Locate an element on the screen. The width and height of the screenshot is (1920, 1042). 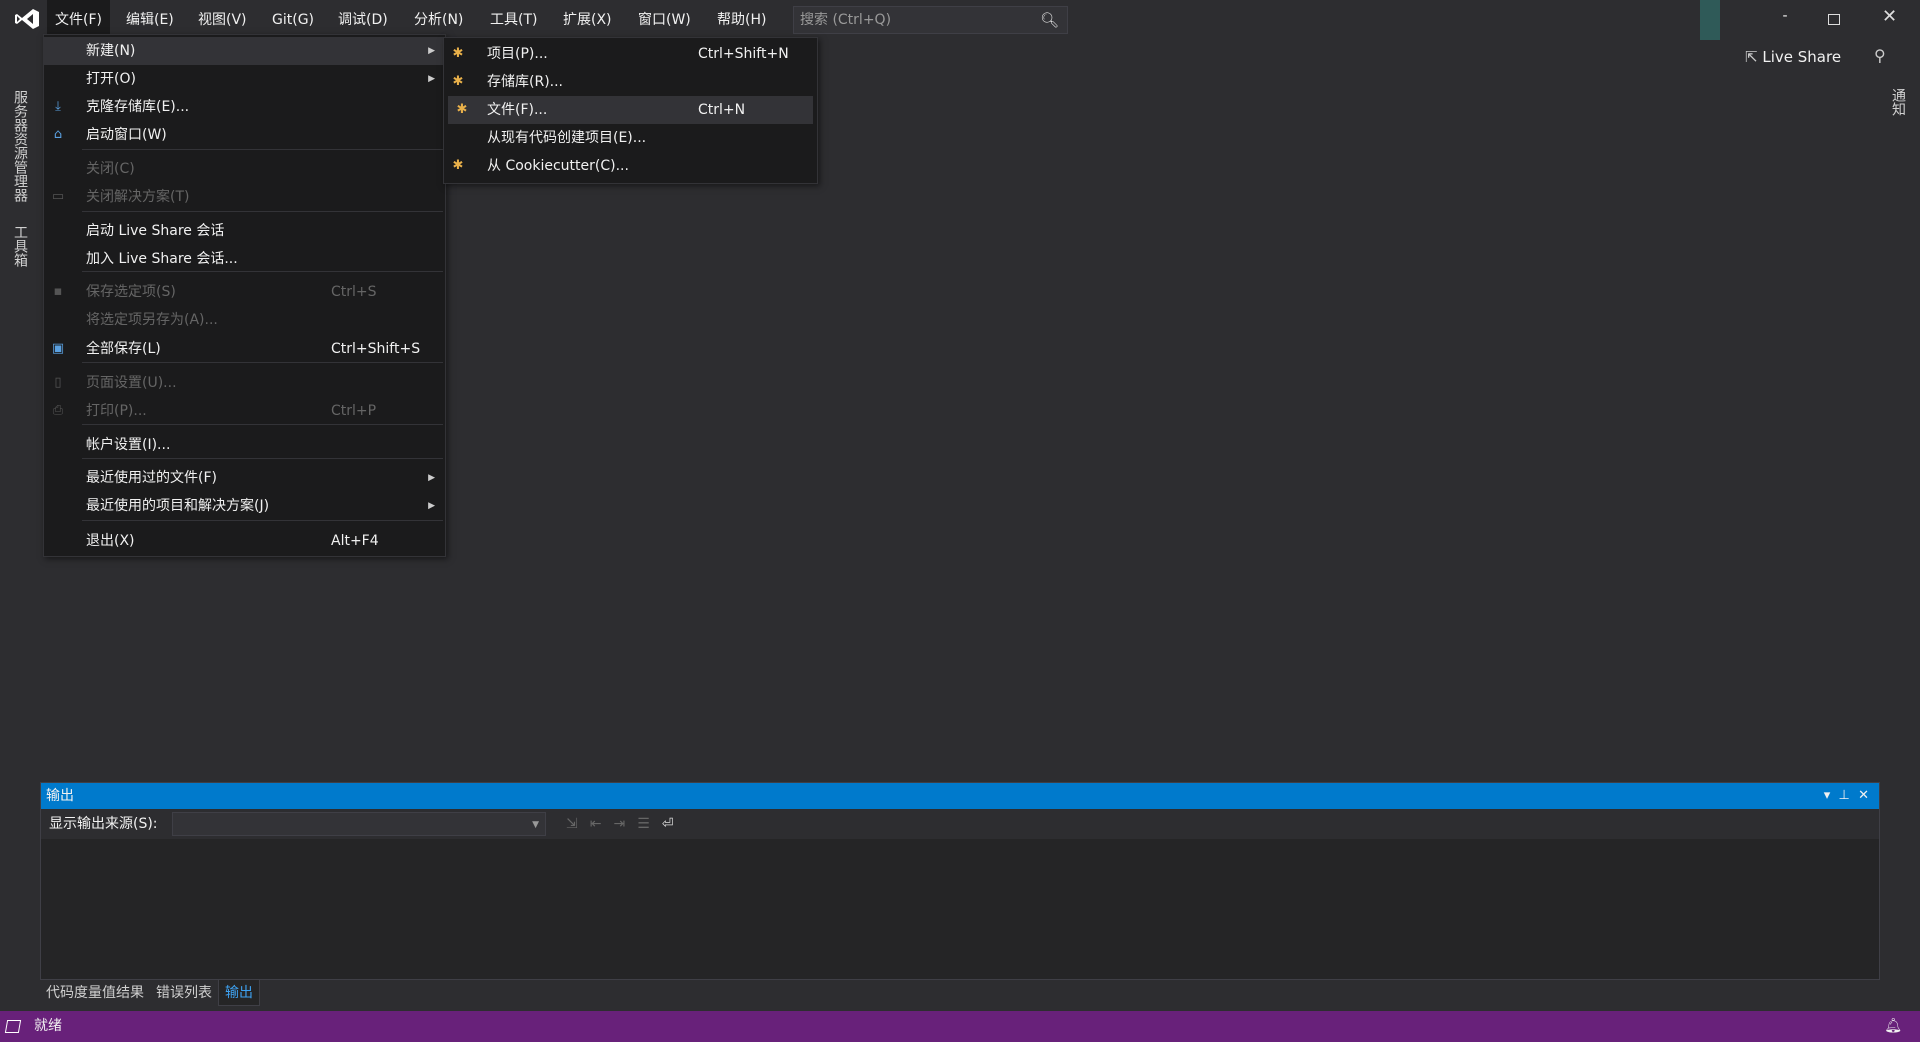
close-panel-icon: ✕ is located at coordinates (1863, 795).